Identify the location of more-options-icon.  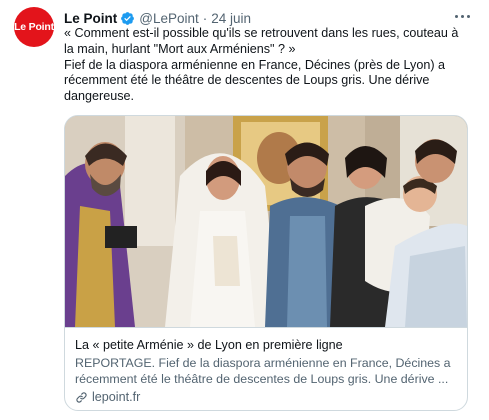
(462, 16).